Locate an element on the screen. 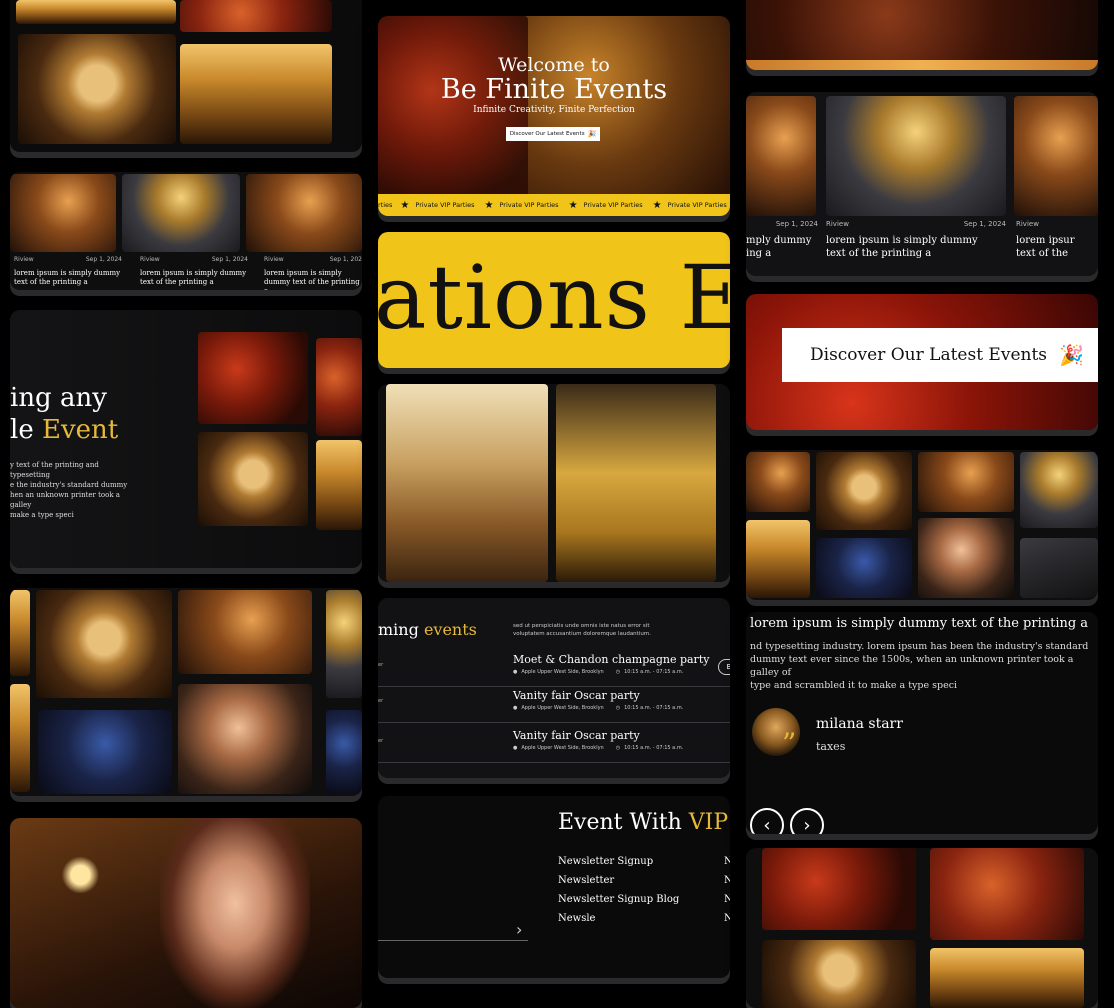  footer-links-right: N N N N is located at coordinates (727, 890).